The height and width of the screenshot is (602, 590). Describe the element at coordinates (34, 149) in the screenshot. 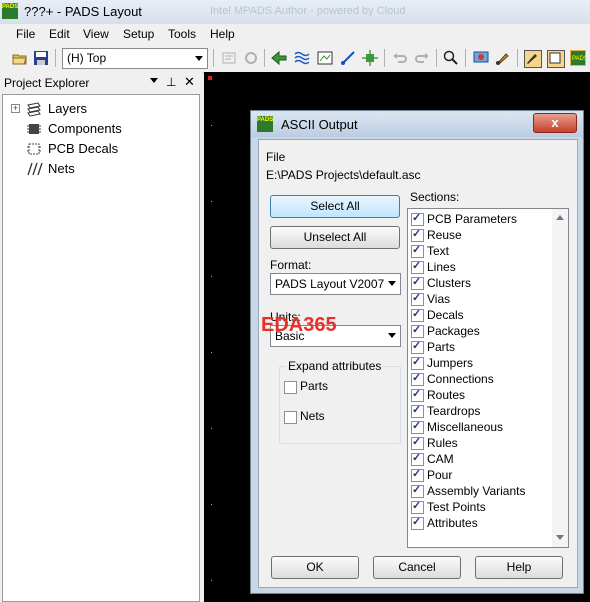

I see `pcb-decals-icon` at that location.